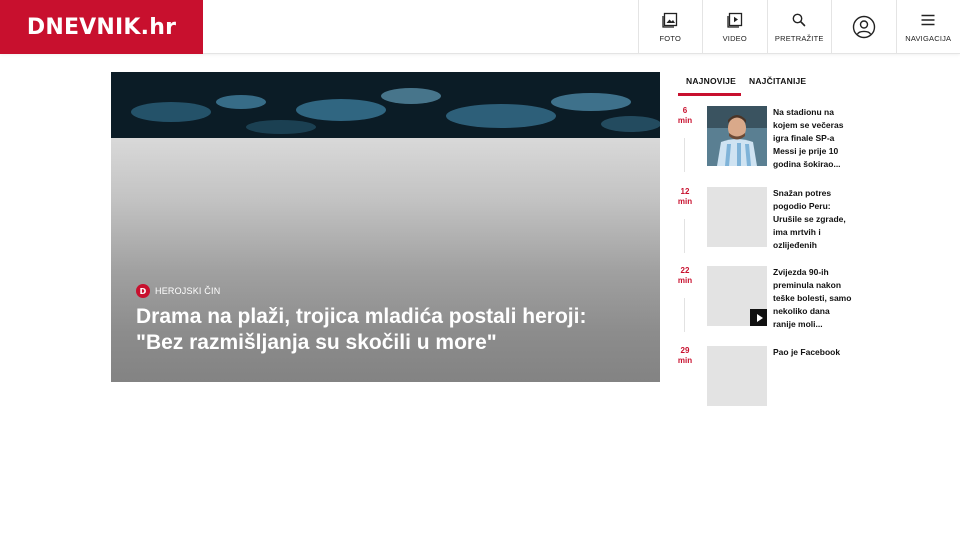  Describe the element at coordinates (758, 317) in the screenshot. I see `play-icon` at that location.